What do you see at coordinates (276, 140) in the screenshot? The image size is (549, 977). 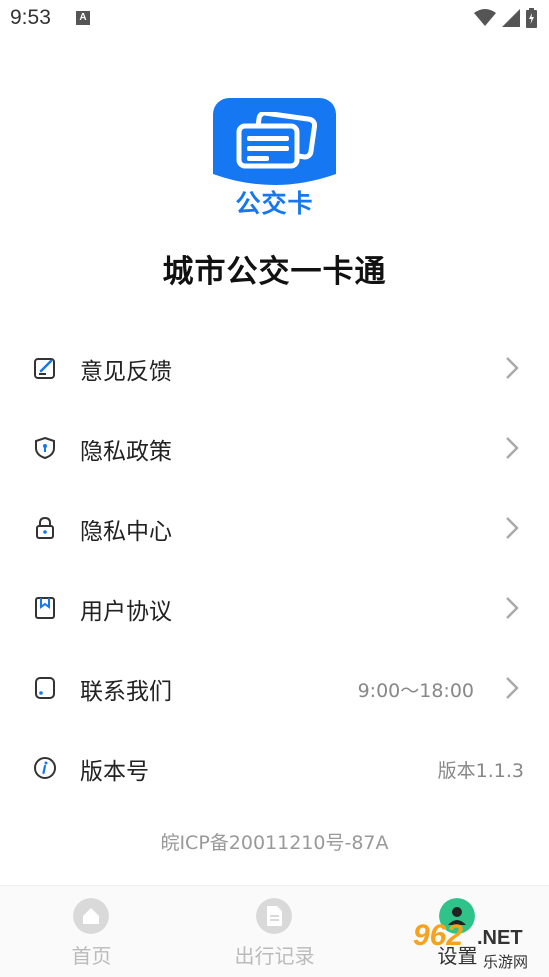 I see `card-icon` at bounding box center [276, 140].